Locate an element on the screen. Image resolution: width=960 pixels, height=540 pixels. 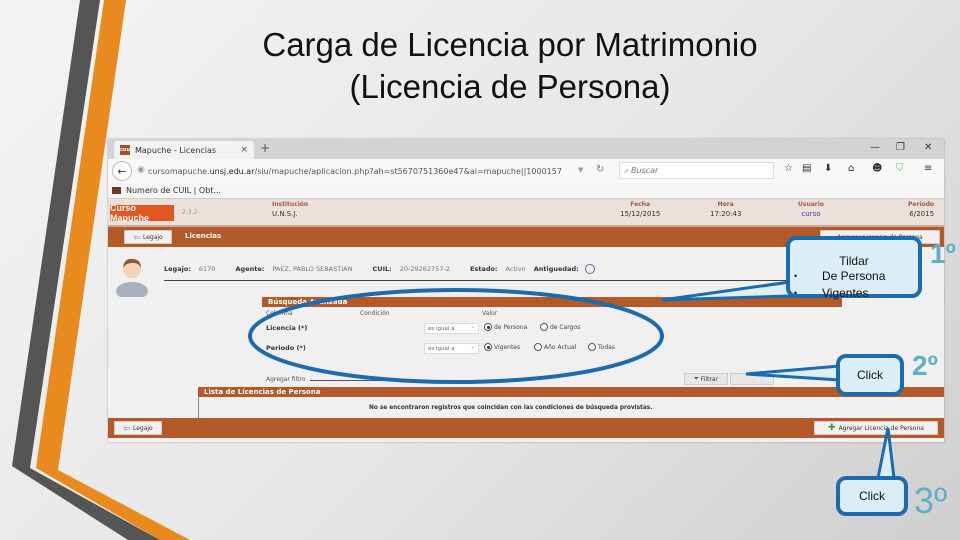
add-filter-label: Agregar filtro is located at coordinates (286, 379).